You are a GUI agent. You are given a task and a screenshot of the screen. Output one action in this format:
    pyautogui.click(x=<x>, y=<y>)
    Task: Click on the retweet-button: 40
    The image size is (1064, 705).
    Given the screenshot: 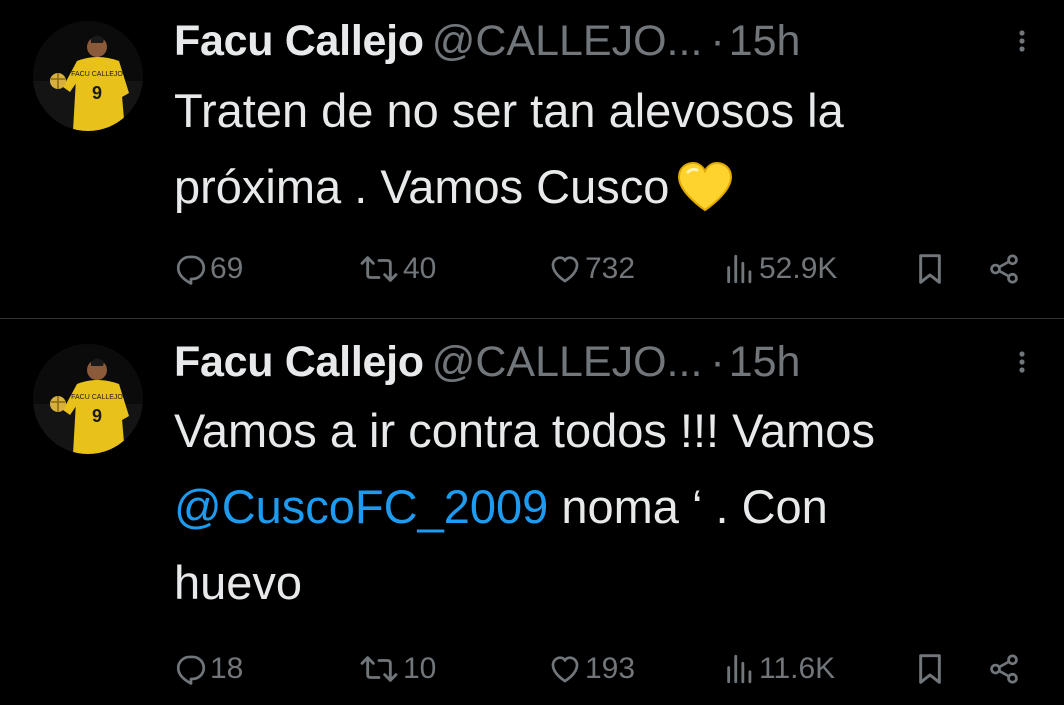 What is the action you would take?
    pyautogui.click(x=396, y=269)
    